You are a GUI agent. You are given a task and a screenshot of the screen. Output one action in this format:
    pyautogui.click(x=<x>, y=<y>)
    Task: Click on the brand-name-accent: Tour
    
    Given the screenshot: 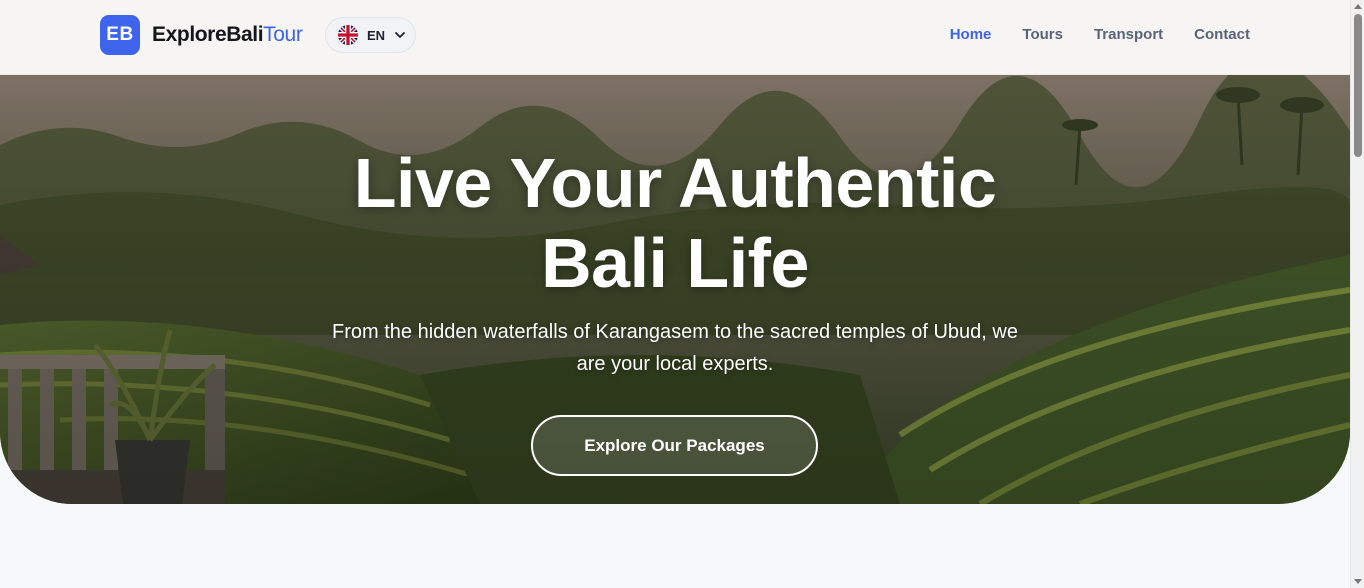 What is the action you would take?
    pyautogui.click(x=283, y=34)
    